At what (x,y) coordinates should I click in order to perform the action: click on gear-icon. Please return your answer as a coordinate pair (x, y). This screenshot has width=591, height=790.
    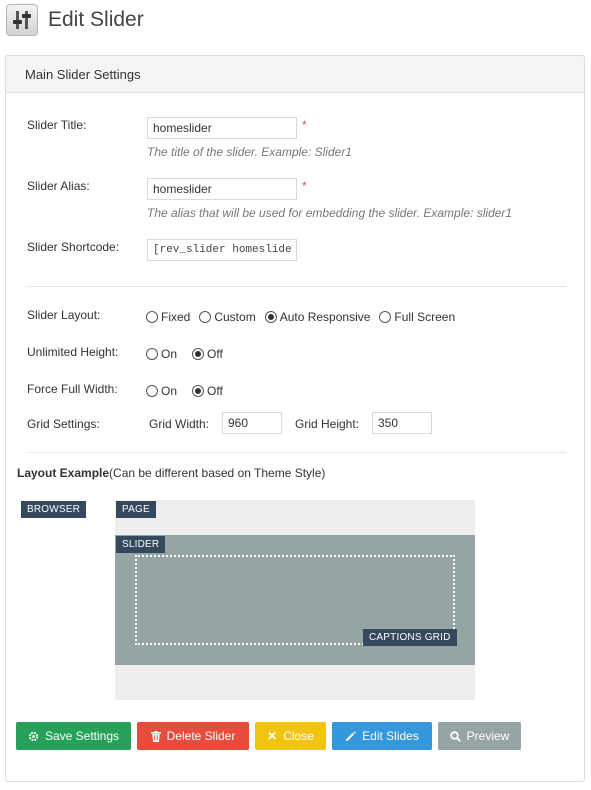
    Looking at the image, I should click on (33, 736).